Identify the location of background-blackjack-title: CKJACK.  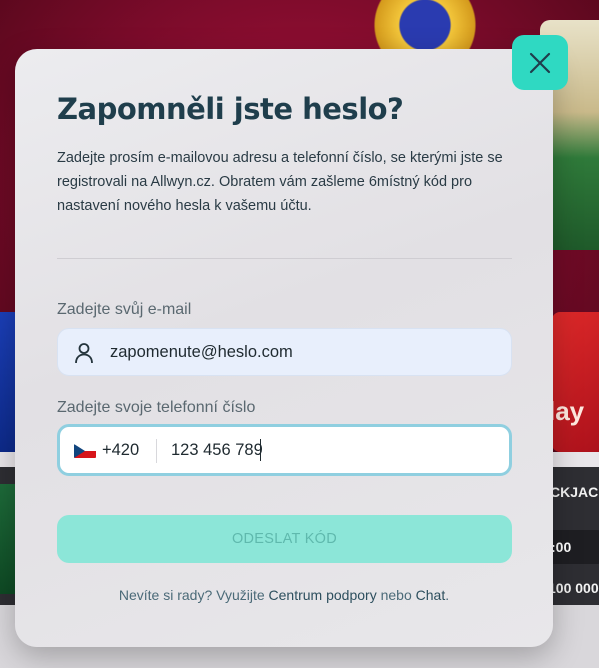
(574, 492).